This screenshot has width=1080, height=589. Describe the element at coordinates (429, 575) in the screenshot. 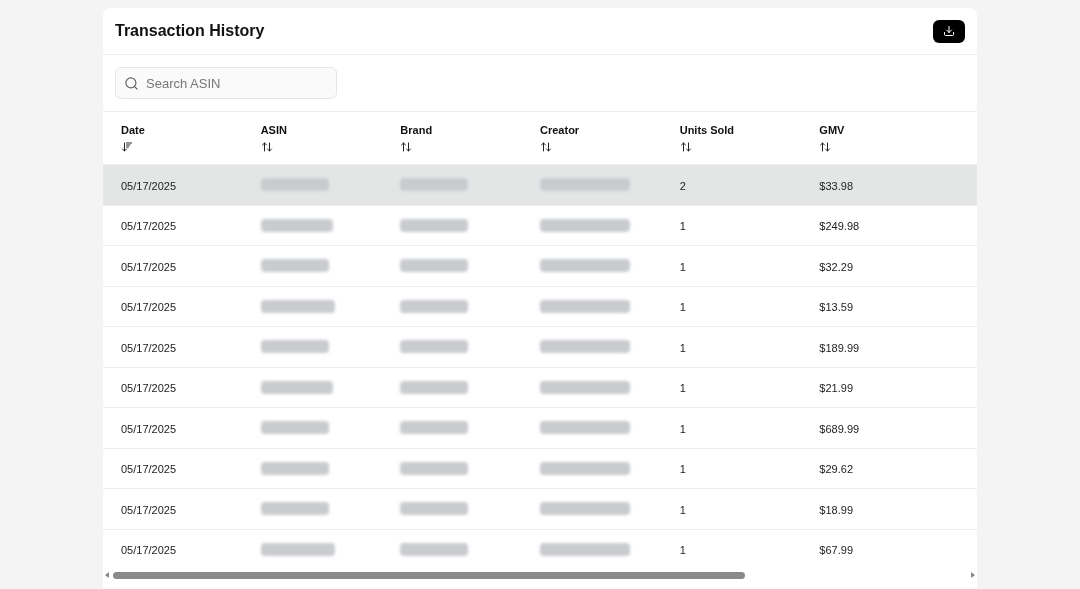

I see `scrollbar-thumb` at that location.